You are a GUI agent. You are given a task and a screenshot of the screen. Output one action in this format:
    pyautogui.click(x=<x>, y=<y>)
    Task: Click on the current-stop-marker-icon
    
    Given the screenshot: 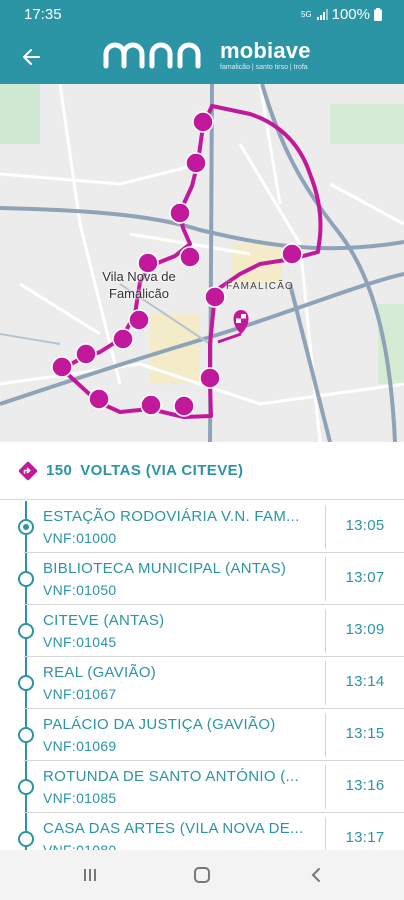 What is the action you would take?
    pyautogui.click(x=26, y=527)
    